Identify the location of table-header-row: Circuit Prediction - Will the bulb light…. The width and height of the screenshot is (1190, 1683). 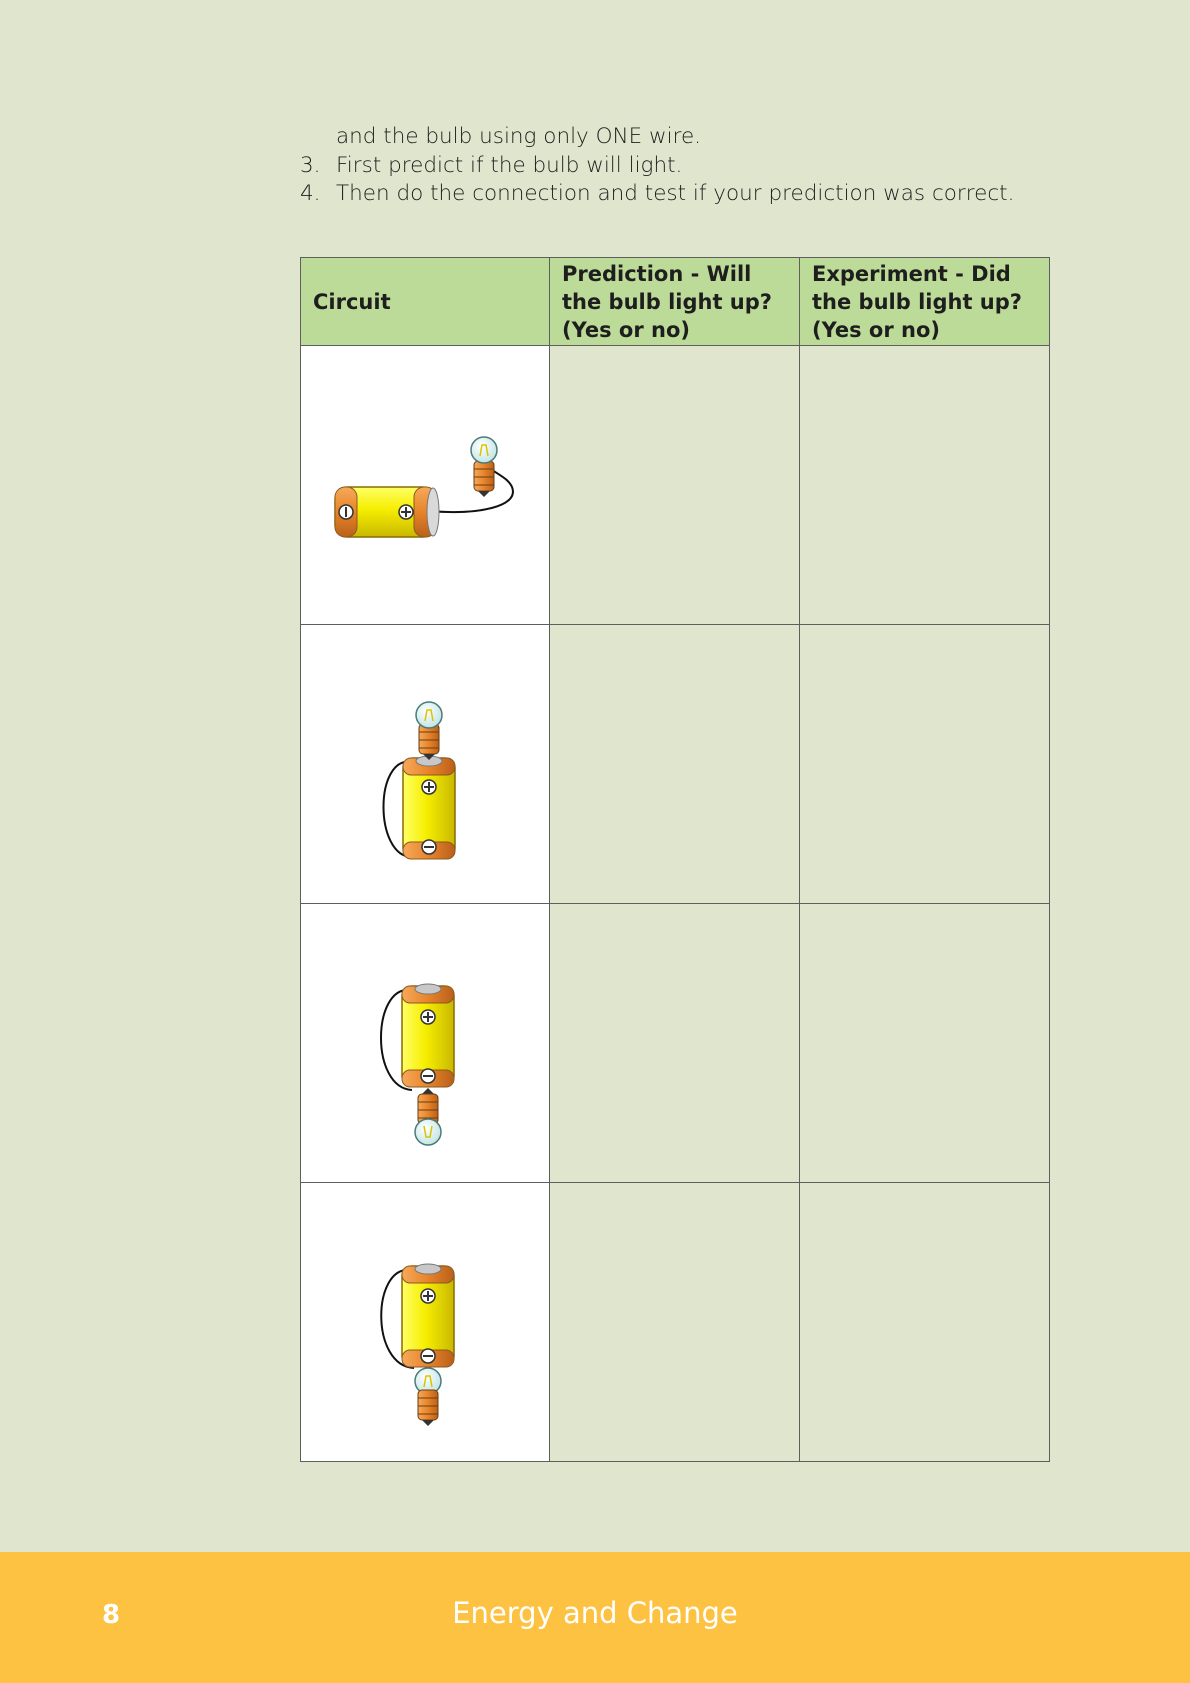
(675, 301).